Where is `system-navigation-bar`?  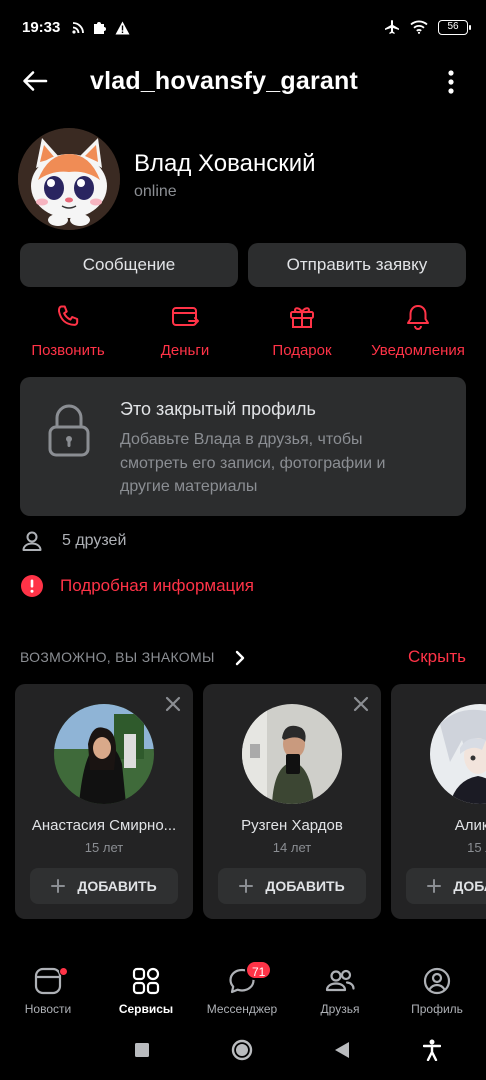 system-navigation-bar is located at coordinates (243, 1053).